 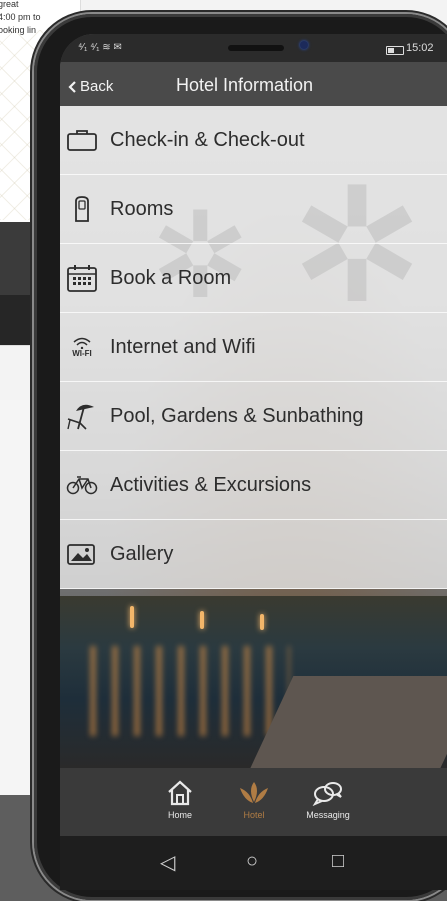 I want to click on system-recent-button: □, so click(x=338, y=861).